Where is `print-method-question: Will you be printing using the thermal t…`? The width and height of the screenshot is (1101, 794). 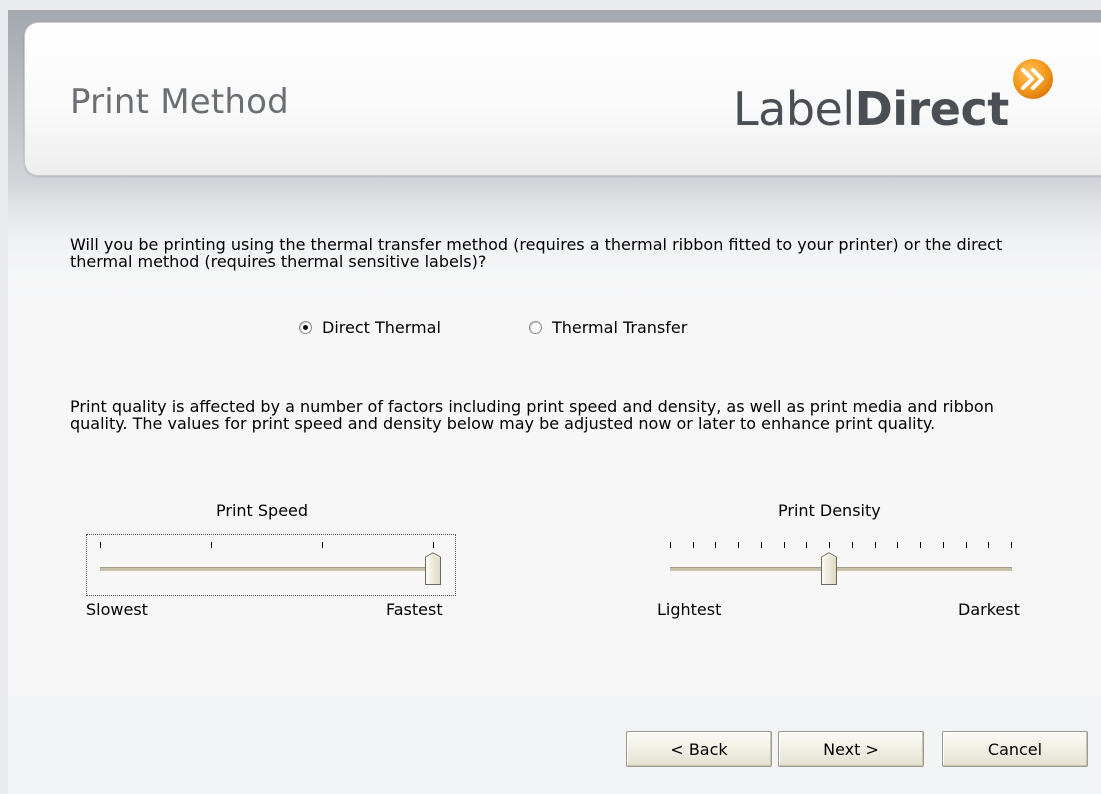 print-method-question: Will you be printing using the thermal t… is located at coordinates (536, 253).